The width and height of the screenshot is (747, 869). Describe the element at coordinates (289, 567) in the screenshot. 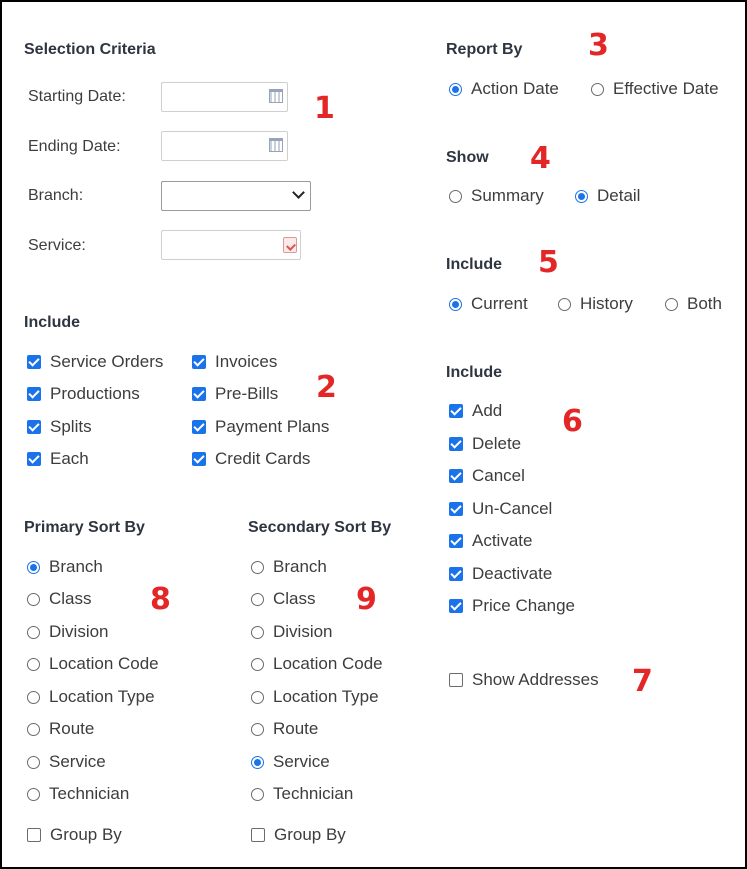

I see `secondary-sort-branch-radio: Branch` at that location.